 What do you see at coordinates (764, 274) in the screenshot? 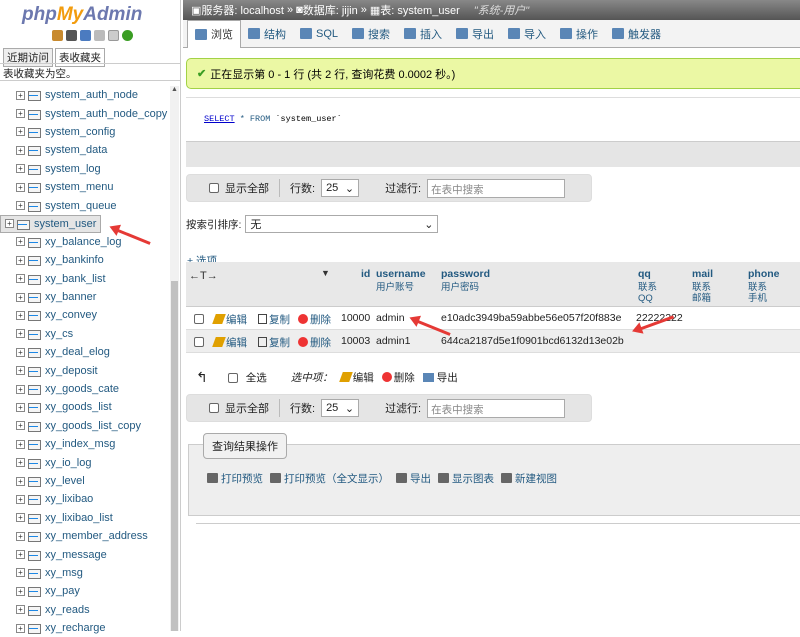
I see `column-header-phone: phone` at bounding box center [764, 274].